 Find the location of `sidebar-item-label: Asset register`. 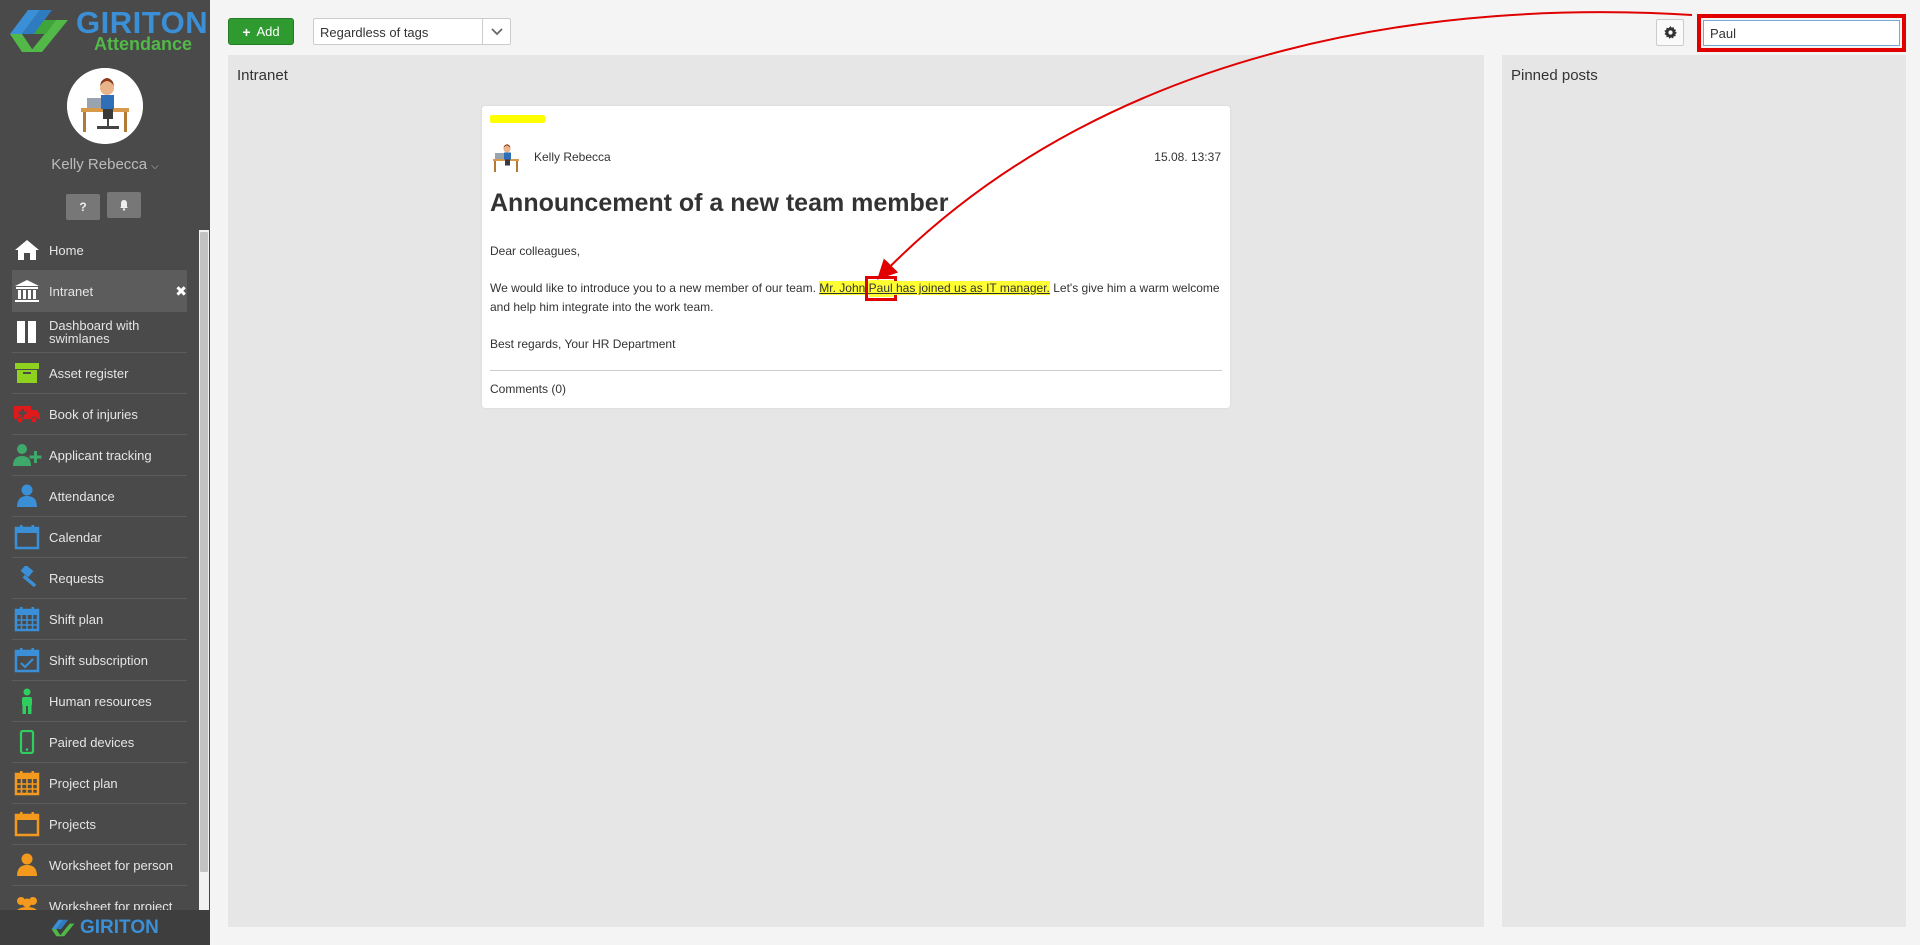

sidebar-item-label: Asset register is located at coordinates (89, 373).